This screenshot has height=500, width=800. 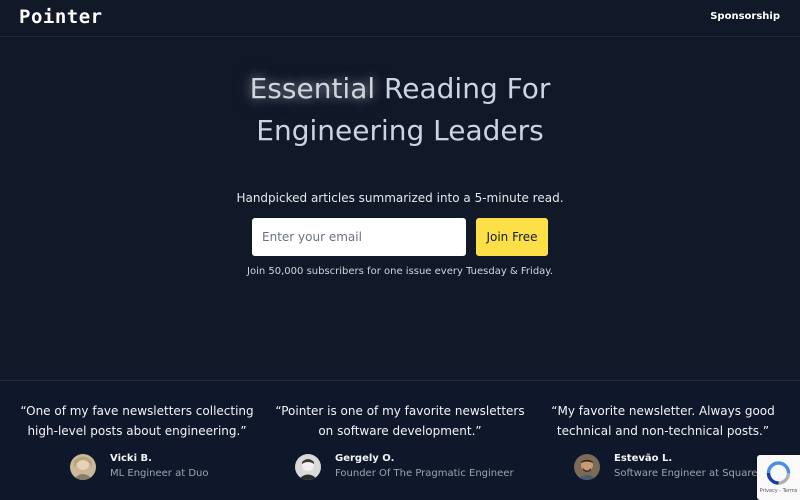 What do you see at coordinates (778, 473) in the screenshot?
I see `recaptcha-icon` at bounding box center [778, 473].